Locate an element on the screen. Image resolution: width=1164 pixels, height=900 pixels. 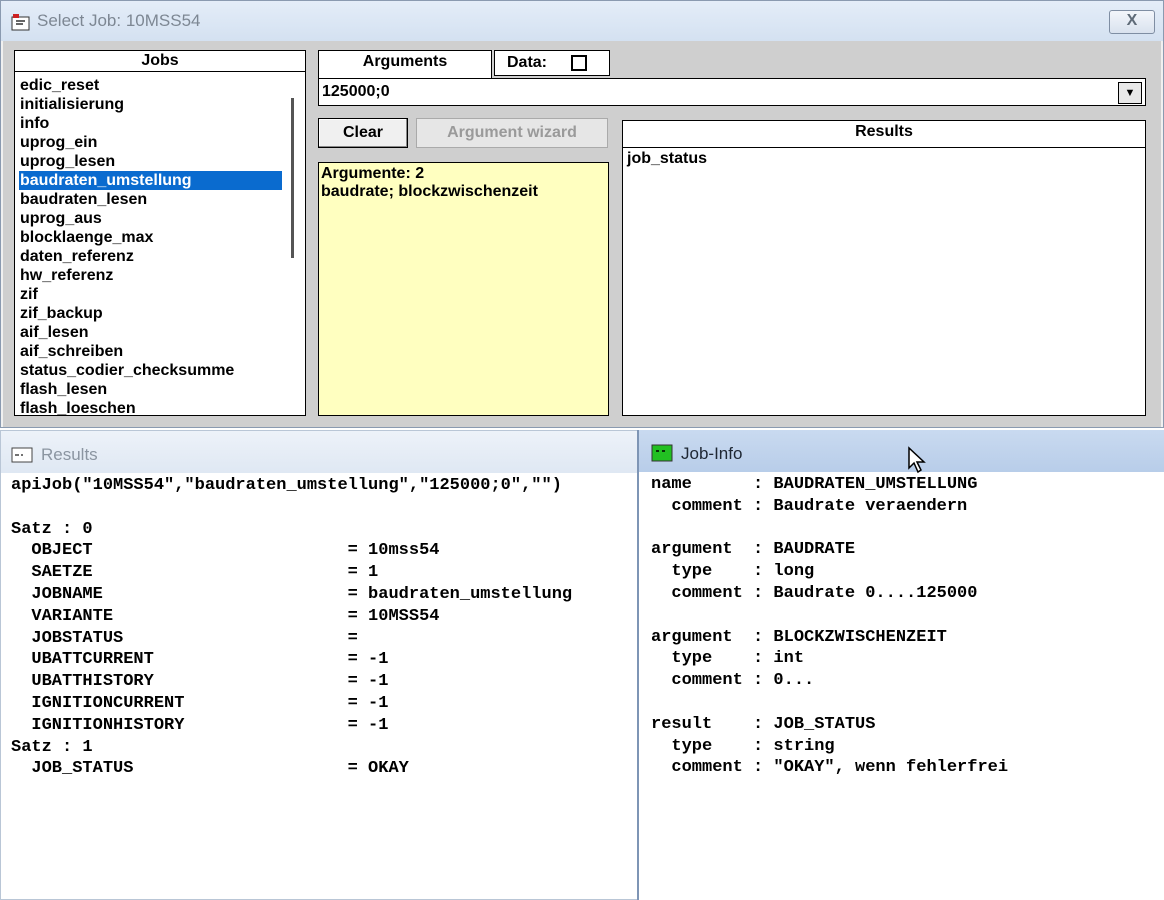
tab-data: Data: is located at coordinates (552, 63).